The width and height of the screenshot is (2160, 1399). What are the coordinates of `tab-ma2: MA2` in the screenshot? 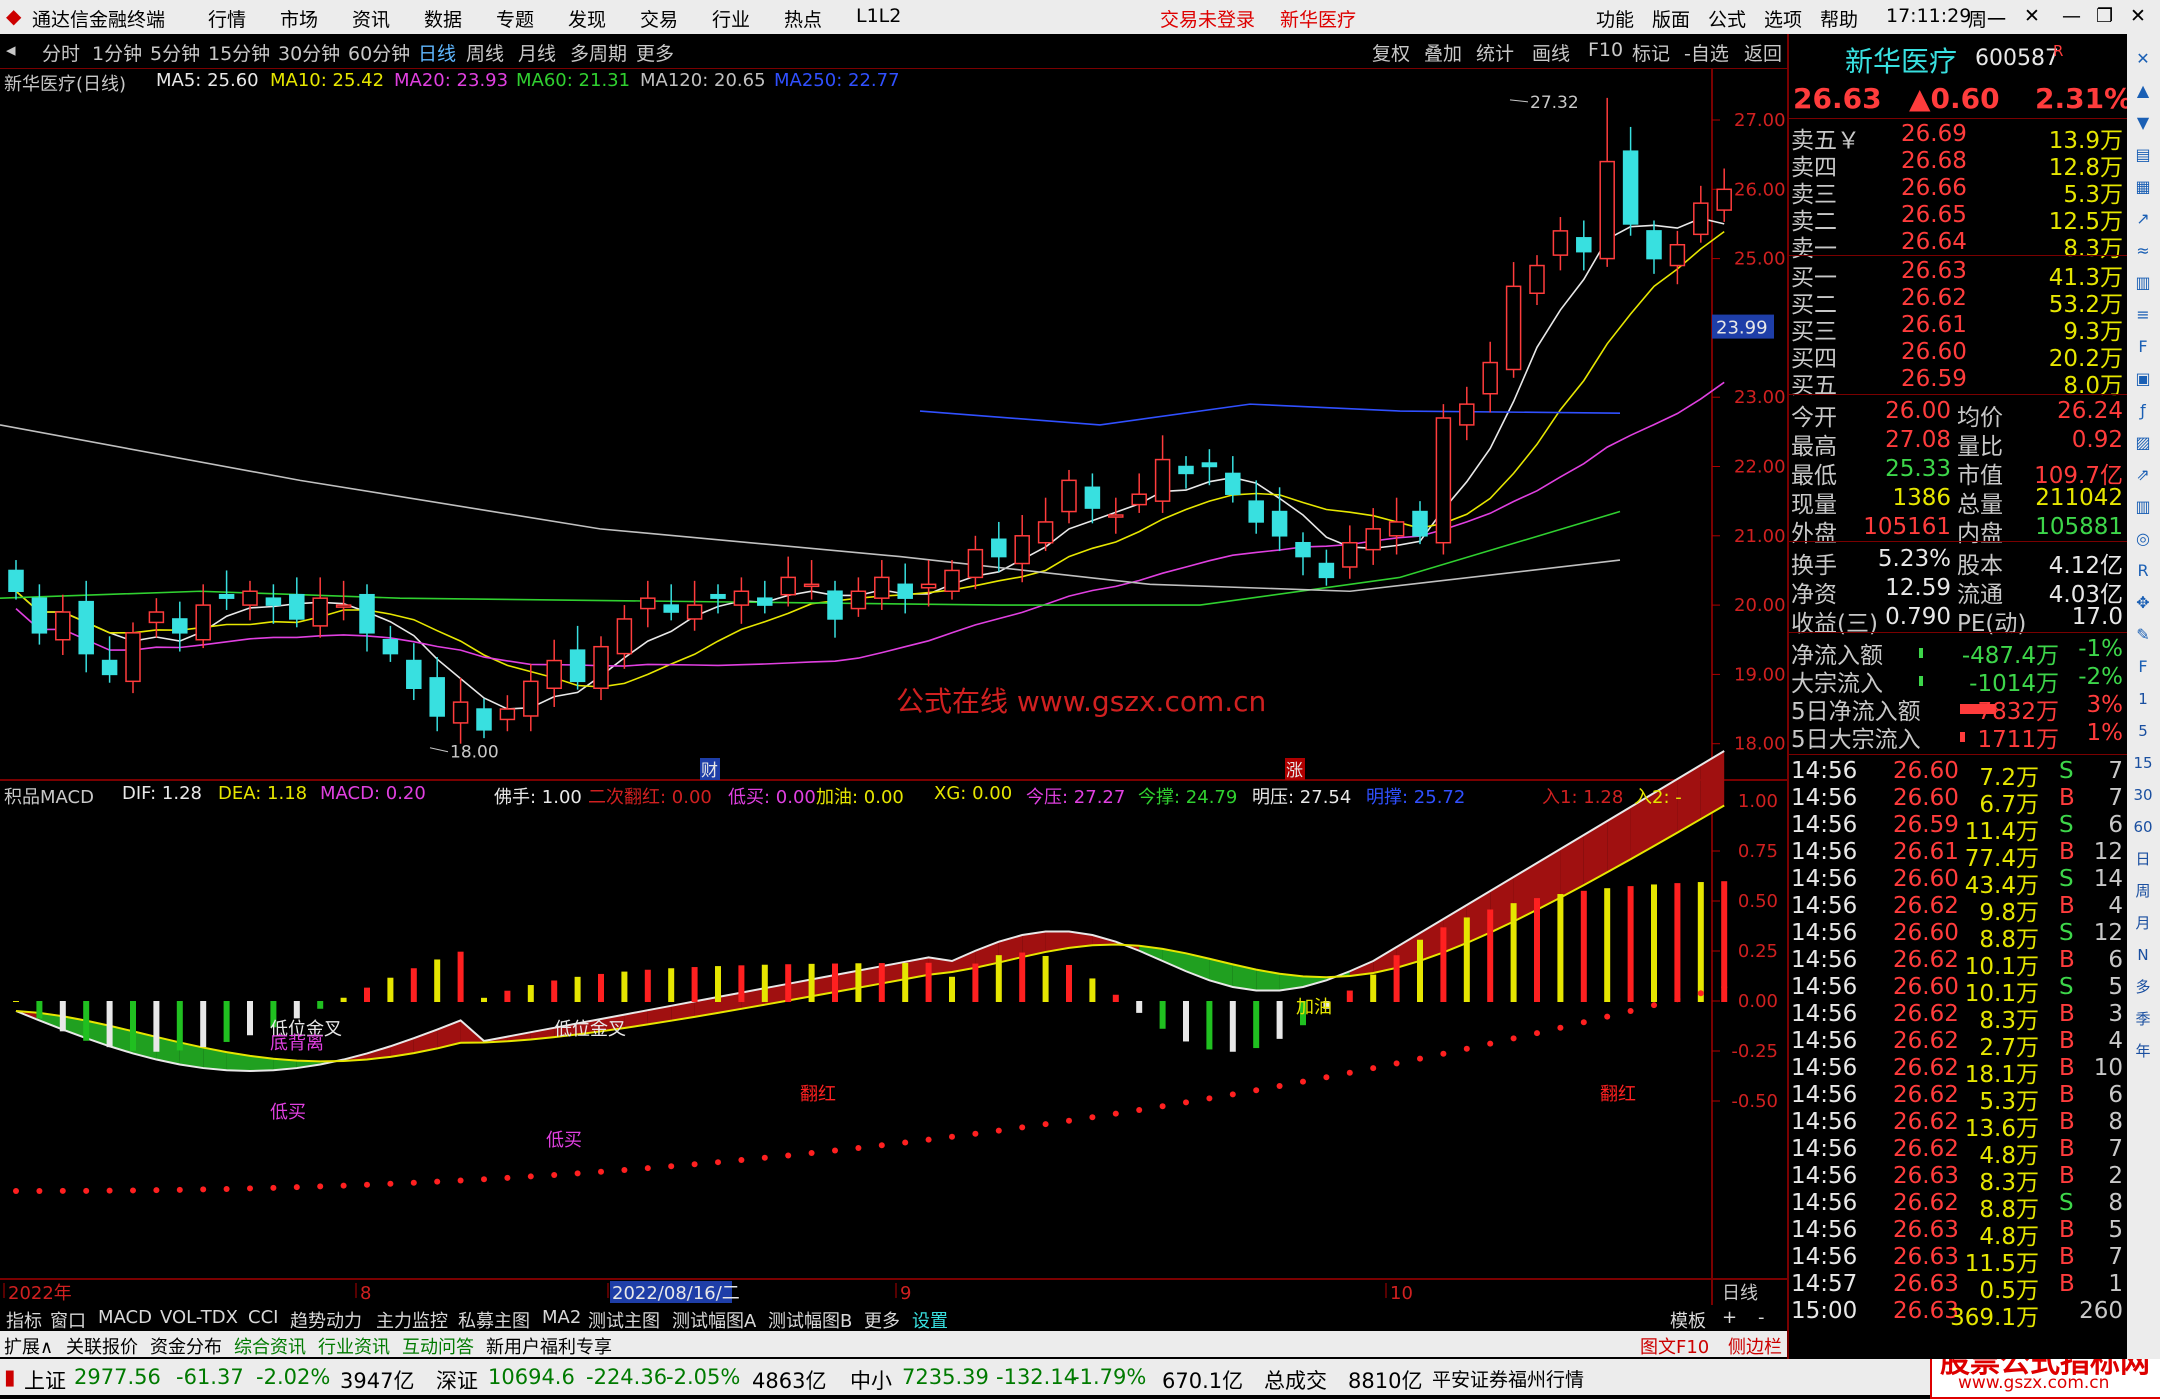 It's located at (561, 1317).